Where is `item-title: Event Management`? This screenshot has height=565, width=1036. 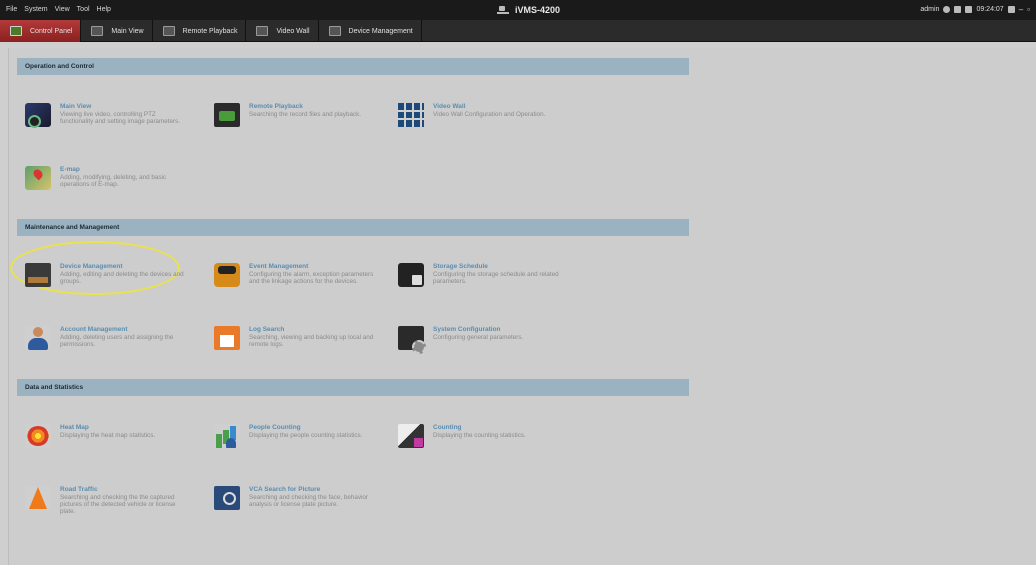
item-title: Event Management is located at coordinates (279, 266).